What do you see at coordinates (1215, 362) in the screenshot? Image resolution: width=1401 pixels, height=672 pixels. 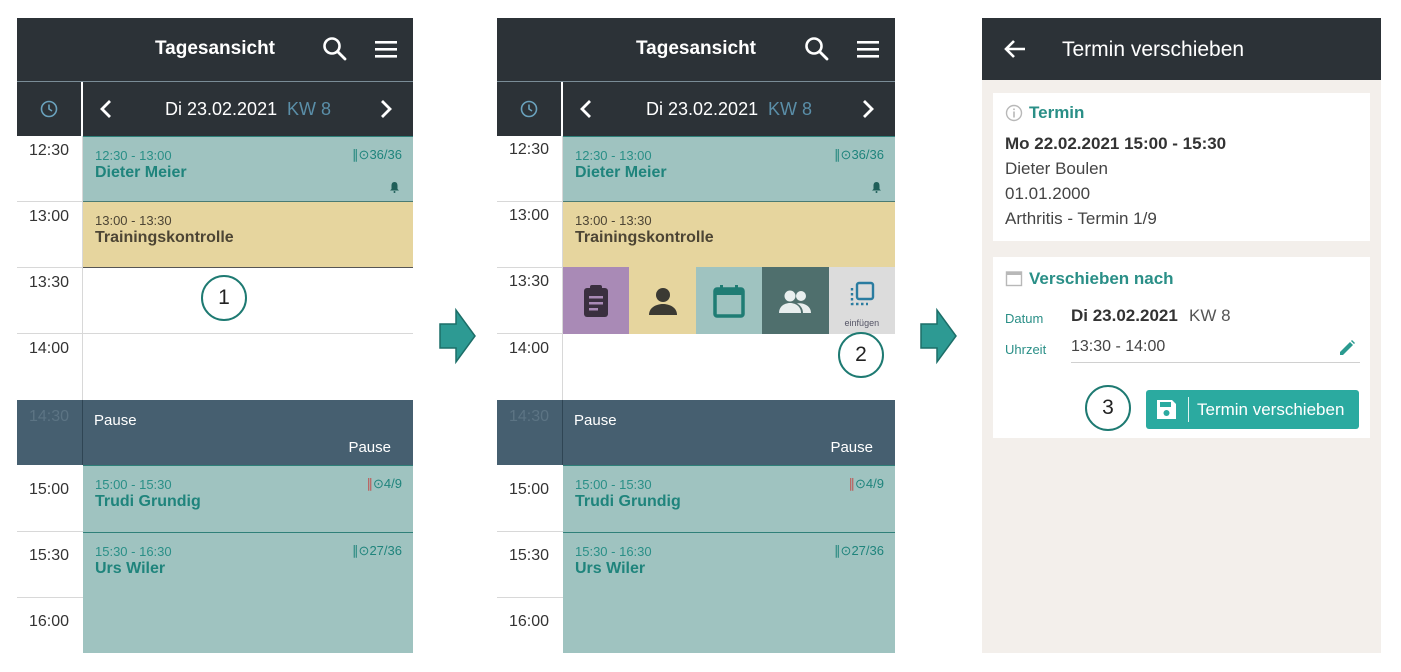 I see `time-field-underline` at bounding box center [1215, 362].